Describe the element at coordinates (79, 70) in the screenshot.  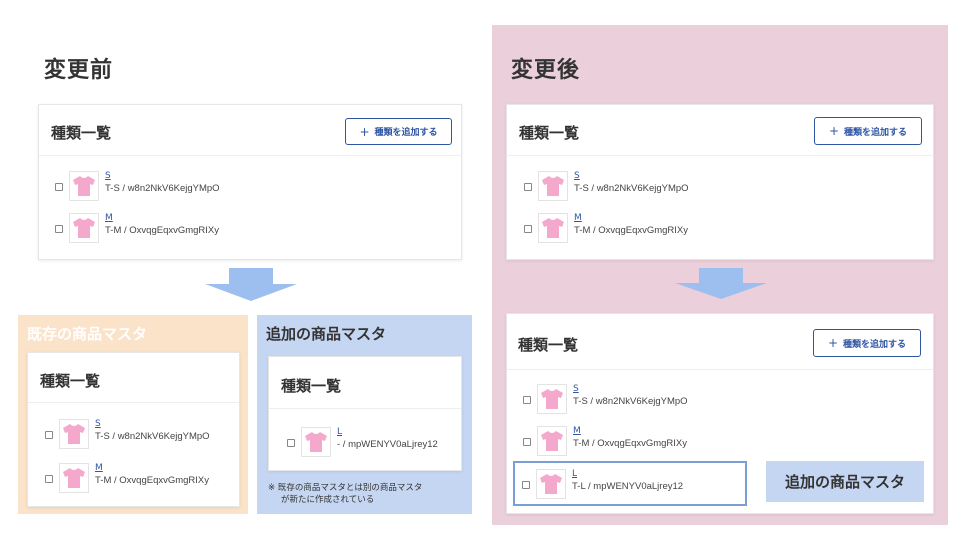
I see `before-title: 変更前` at that location.